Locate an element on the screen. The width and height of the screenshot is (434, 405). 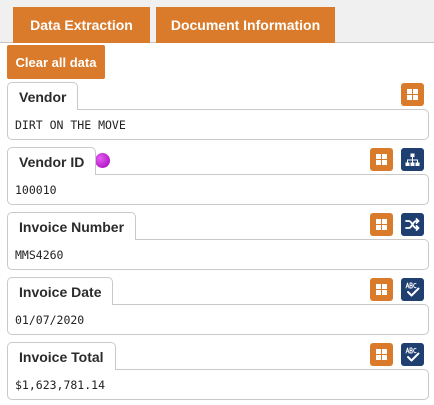
field-vendor: Vendor DIRT ON THE MOVE is located at coordinates (218, 111).